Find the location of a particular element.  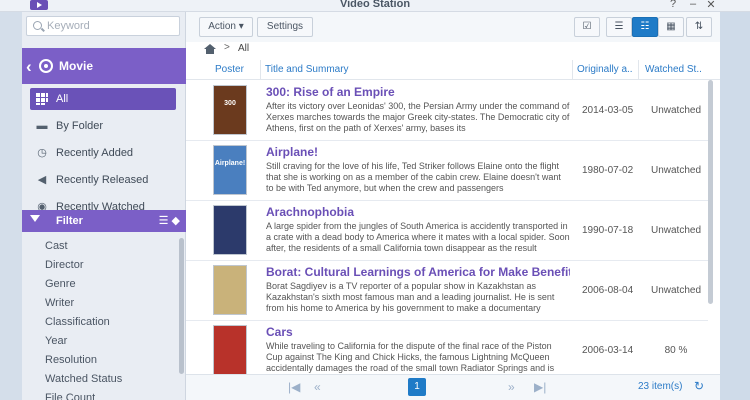

grid-icon: ▦ is located at coordinates (671, 26).